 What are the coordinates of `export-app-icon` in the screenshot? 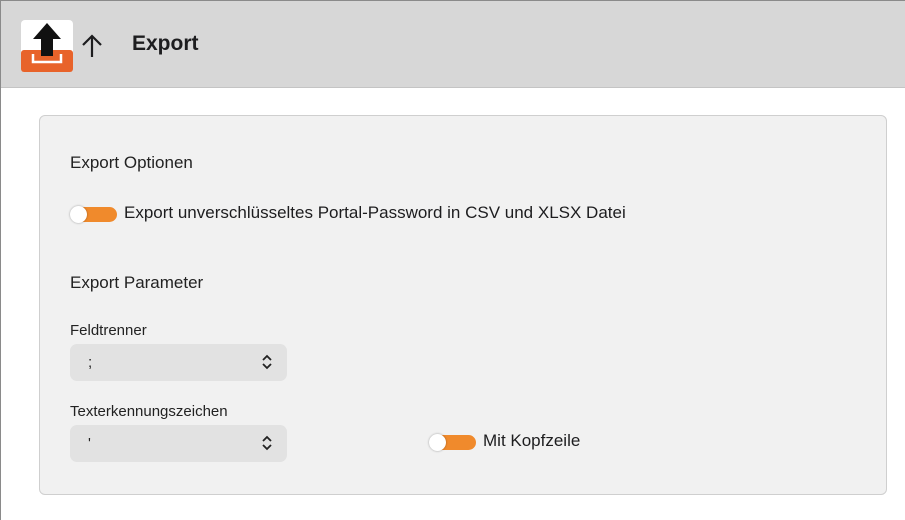 It's located at (47, 46).